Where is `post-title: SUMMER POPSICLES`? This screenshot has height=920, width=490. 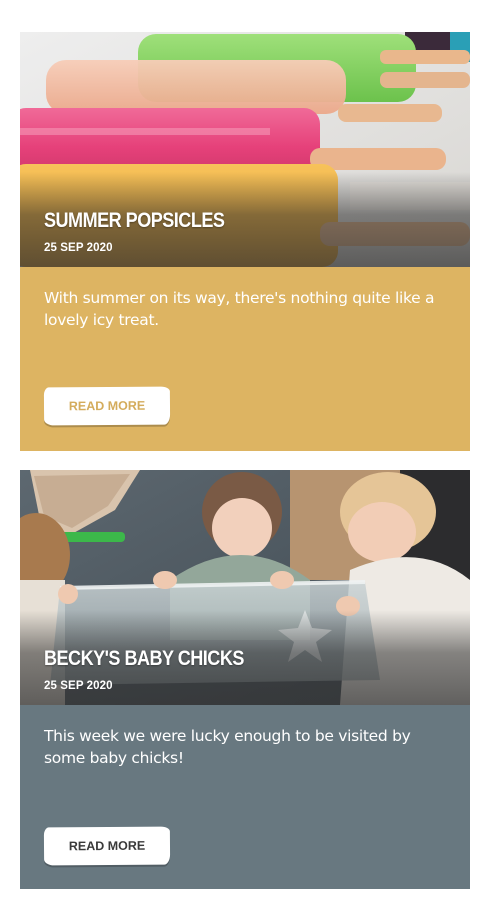
post-title: SUMMER POPSICLES is located at coordinates (134, 221).